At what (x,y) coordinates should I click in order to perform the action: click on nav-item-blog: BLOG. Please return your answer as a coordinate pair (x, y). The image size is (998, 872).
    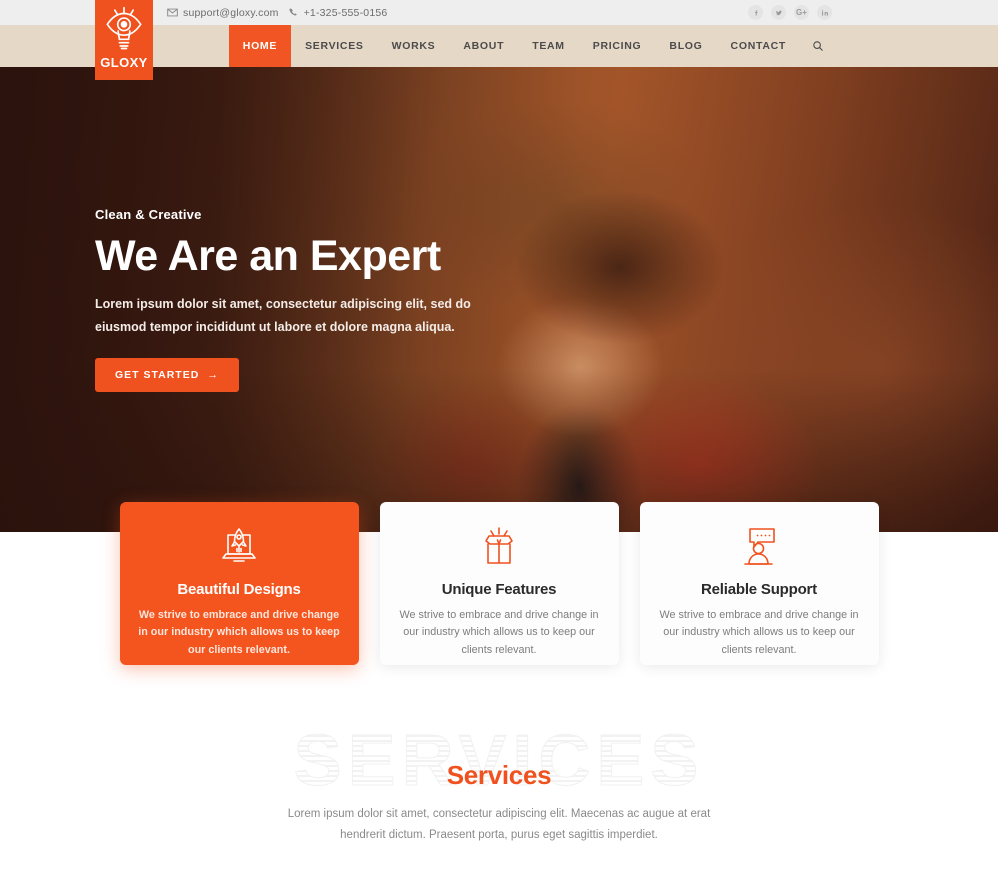
    Looking at the image, I should click on (685, 46).